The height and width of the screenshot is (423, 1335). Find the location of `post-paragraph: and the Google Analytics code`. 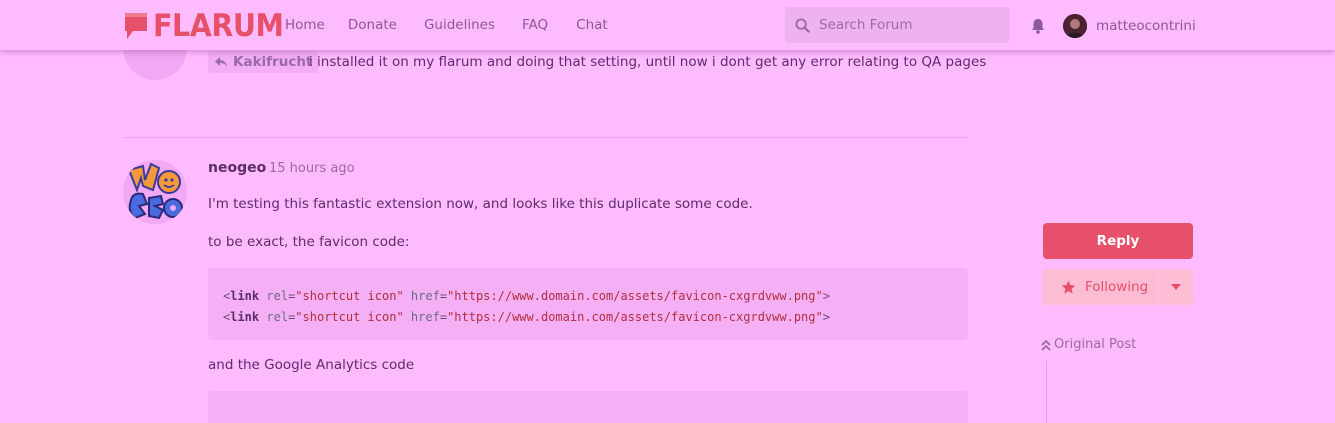

post-paragraph: and the Google Analytics code is located at coordinates (311, 365).